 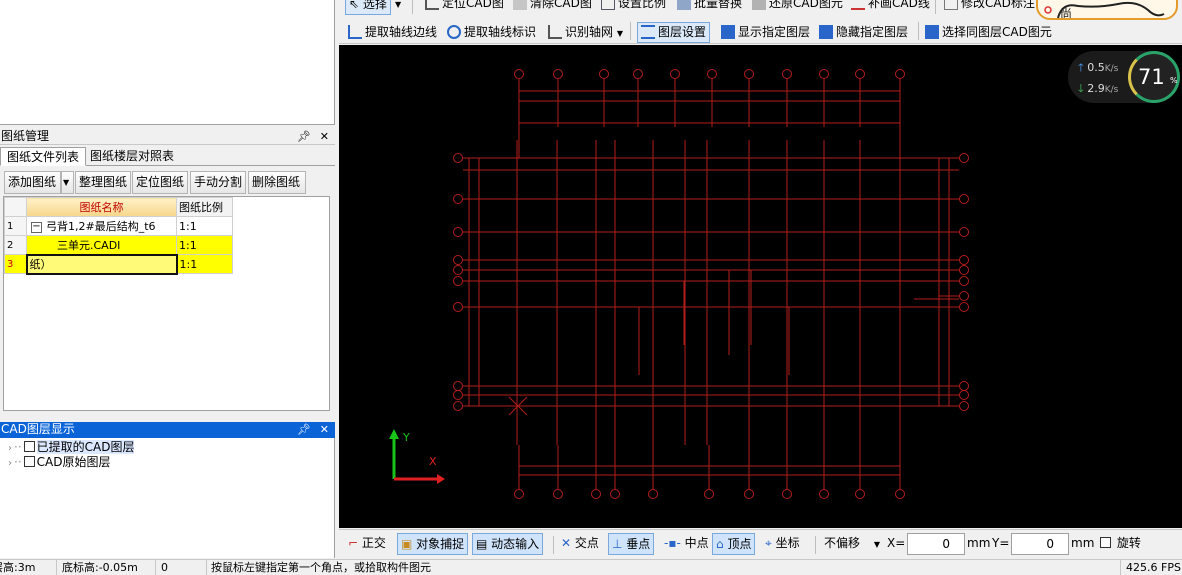 What do you see at coordinates (433, 544) in the screenshot?
I see `object-snap-toggle: ▣ 对象捕捉` at bounding box center [433, 544].